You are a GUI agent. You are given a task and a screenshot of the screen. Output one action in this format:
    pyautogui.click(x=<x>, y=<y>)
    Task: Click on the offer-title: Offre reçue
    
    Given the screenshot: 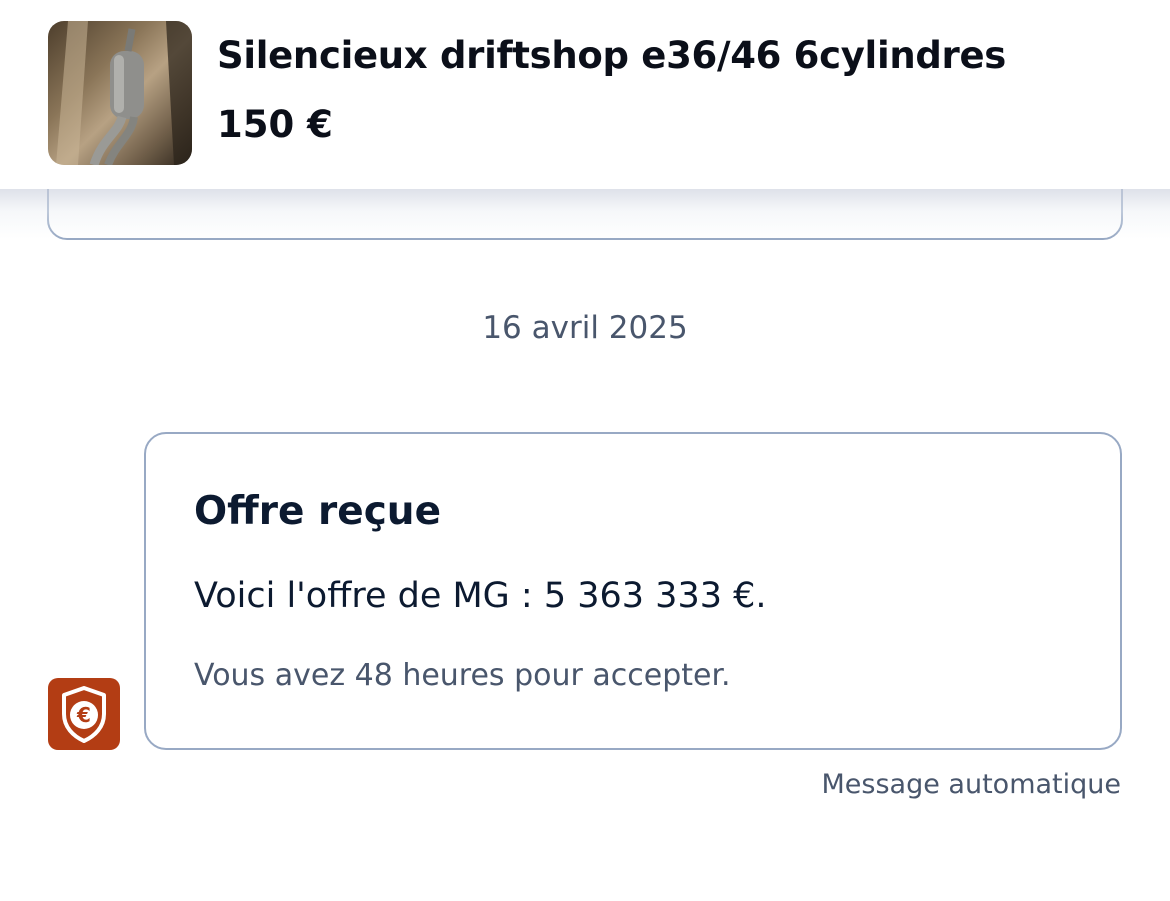 What is the action you would take?
    pyautogui.click(x=318, y=511)
    